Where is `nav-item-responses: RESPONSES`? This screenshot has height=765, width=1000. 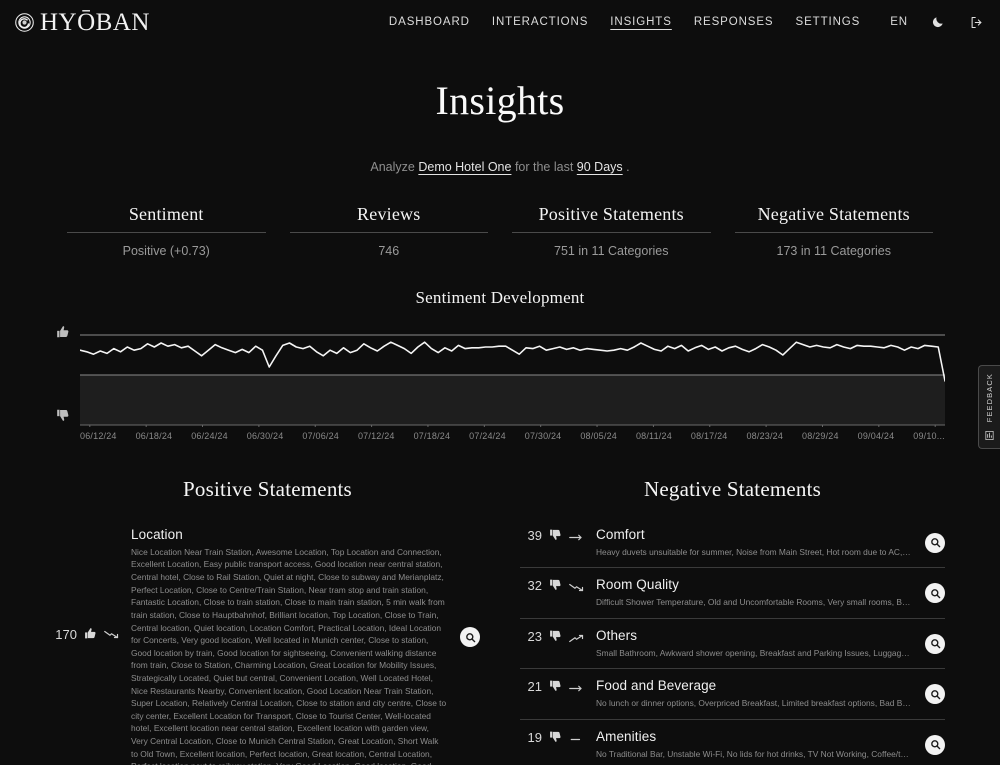 nav-item-responses: RESPONSES is located at coordinates (734, 22).